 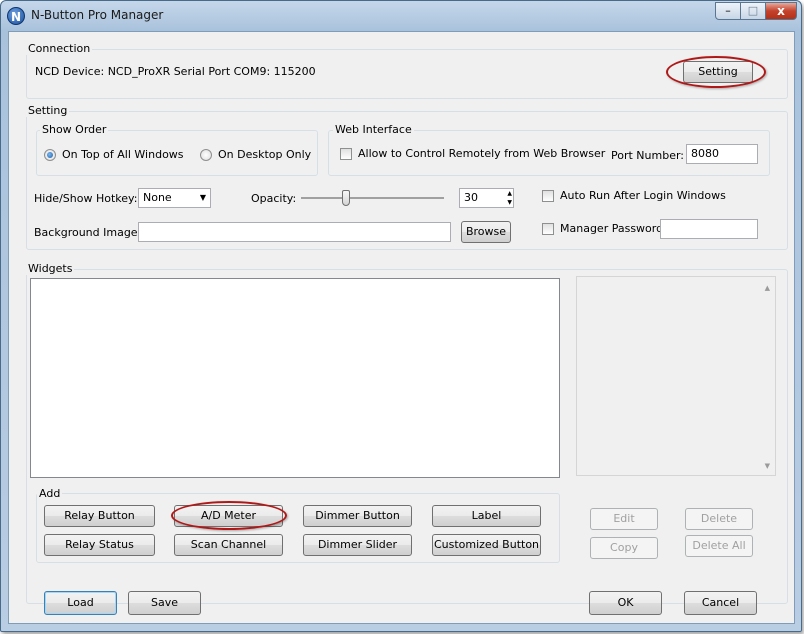 I want to click on radio-on-top, so click(x=50, y=155).